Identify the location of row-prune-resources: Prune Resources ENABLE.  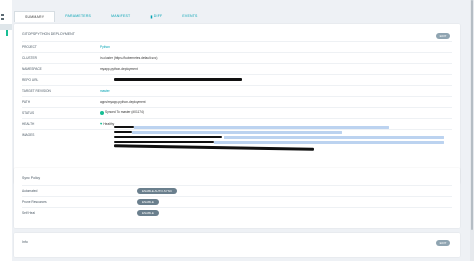
(237, 201).